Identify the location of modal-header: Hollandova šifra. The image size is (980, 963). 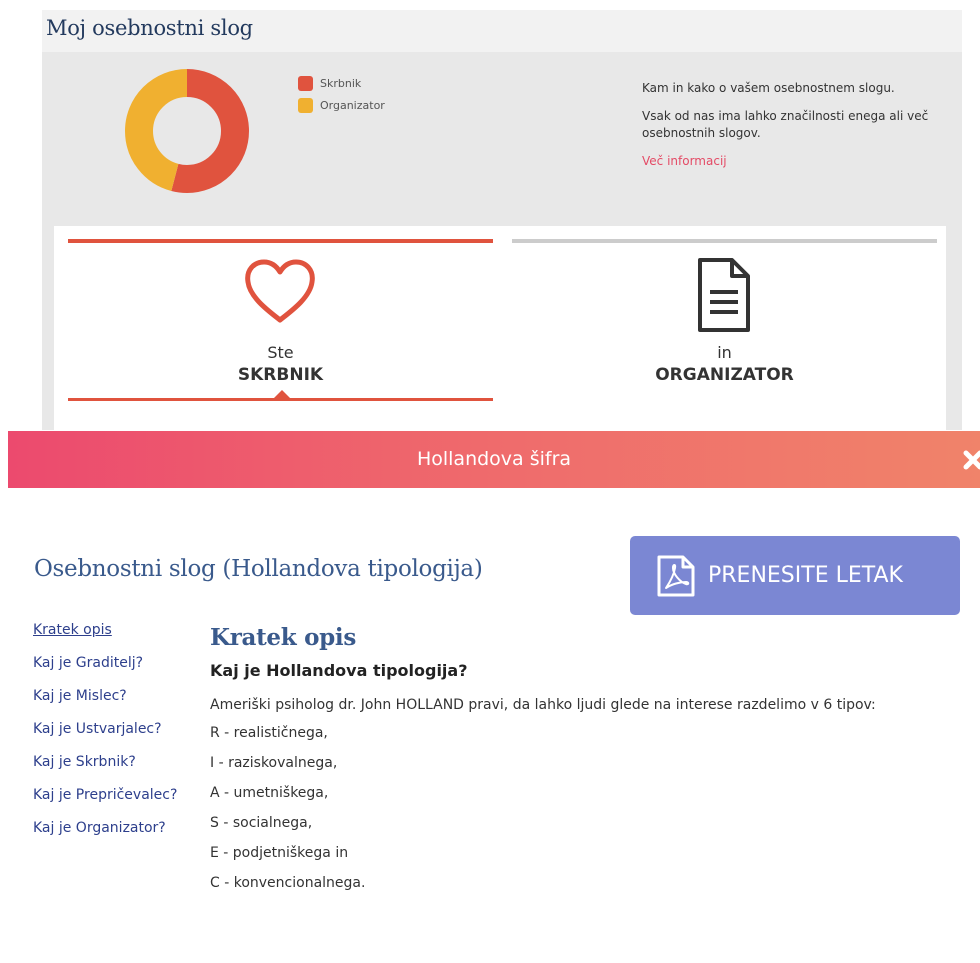
(494, 459).